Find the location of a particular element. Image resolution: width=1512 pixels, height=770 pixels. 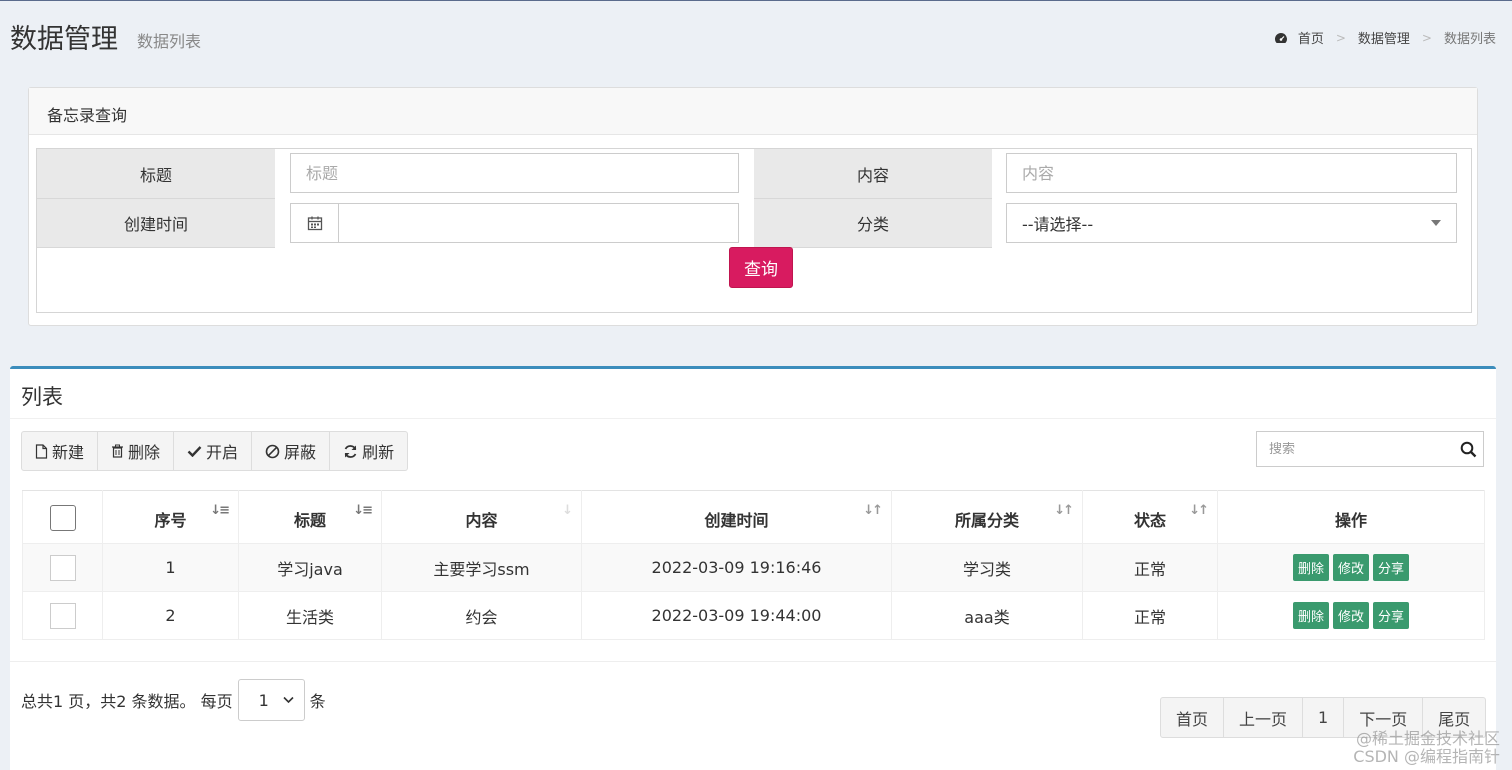

column-header-no: 序号 ↓≡ is located at coordinates (170, 517).